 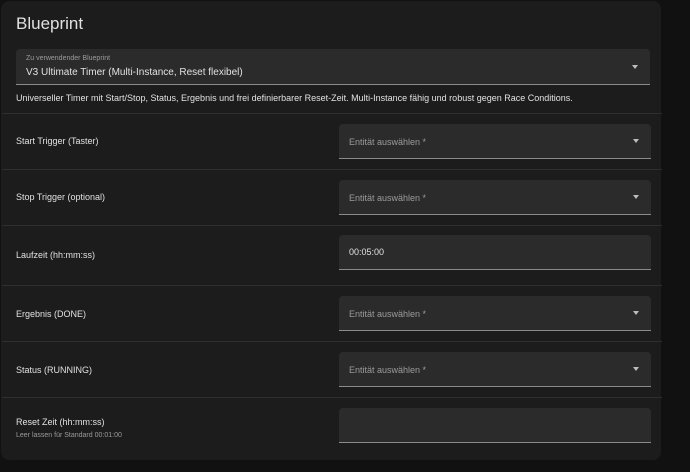 What do you see at coordinates (61, 197) in the screenshot?
I see `stop-trigger-label: Stop Trigger (optional)` at bounding box center [61, 197].